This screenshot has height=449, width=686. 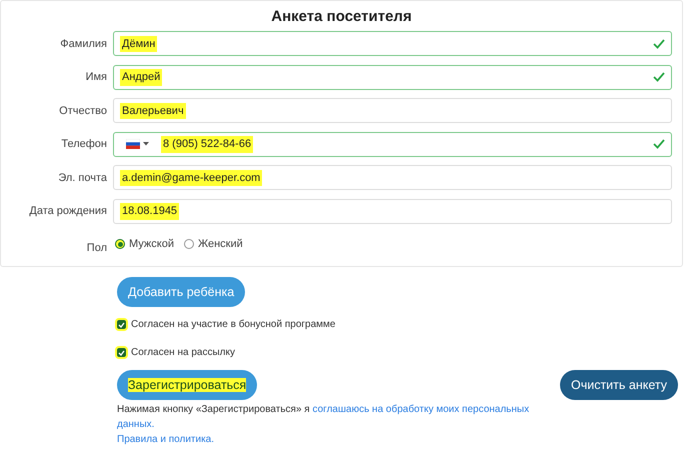 What do you see at coordinates (191, 178) in the screenshot?
I see `field-value: a.demin@game-keeper.com` at bounding box center [191, 178].